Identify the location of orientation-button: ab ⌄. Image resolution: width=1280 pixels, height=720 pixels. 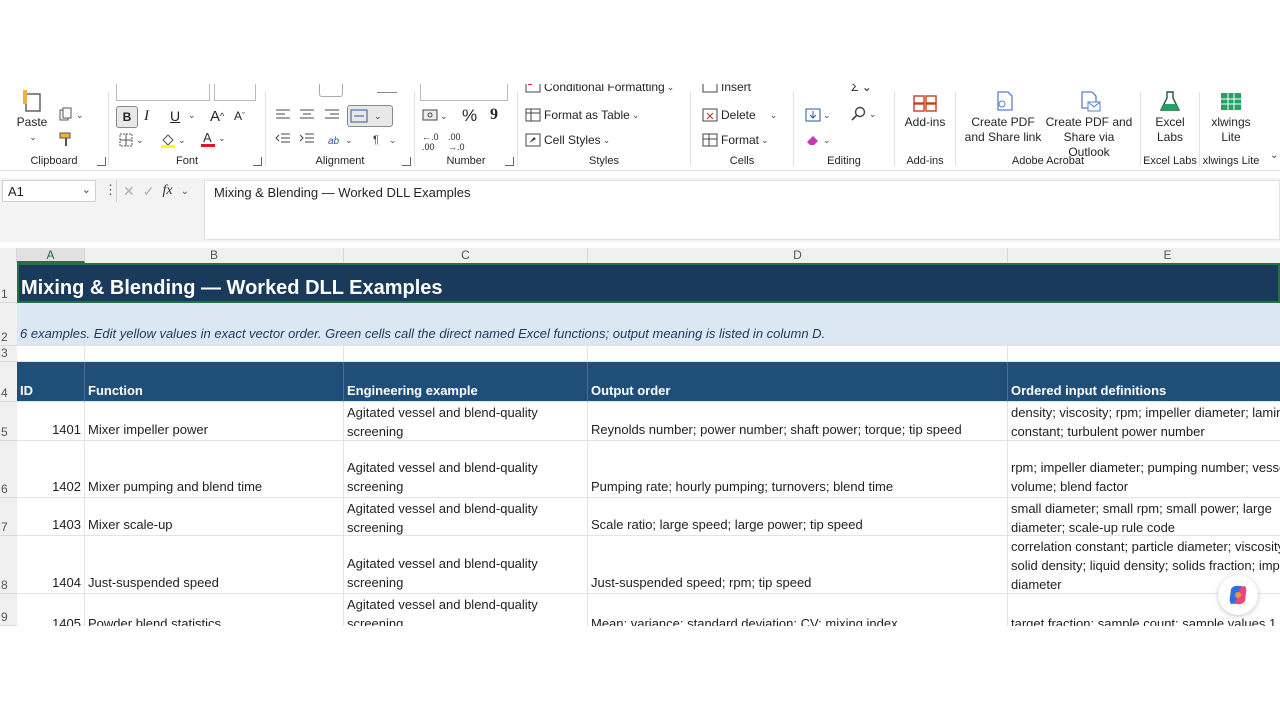
(340, 140).